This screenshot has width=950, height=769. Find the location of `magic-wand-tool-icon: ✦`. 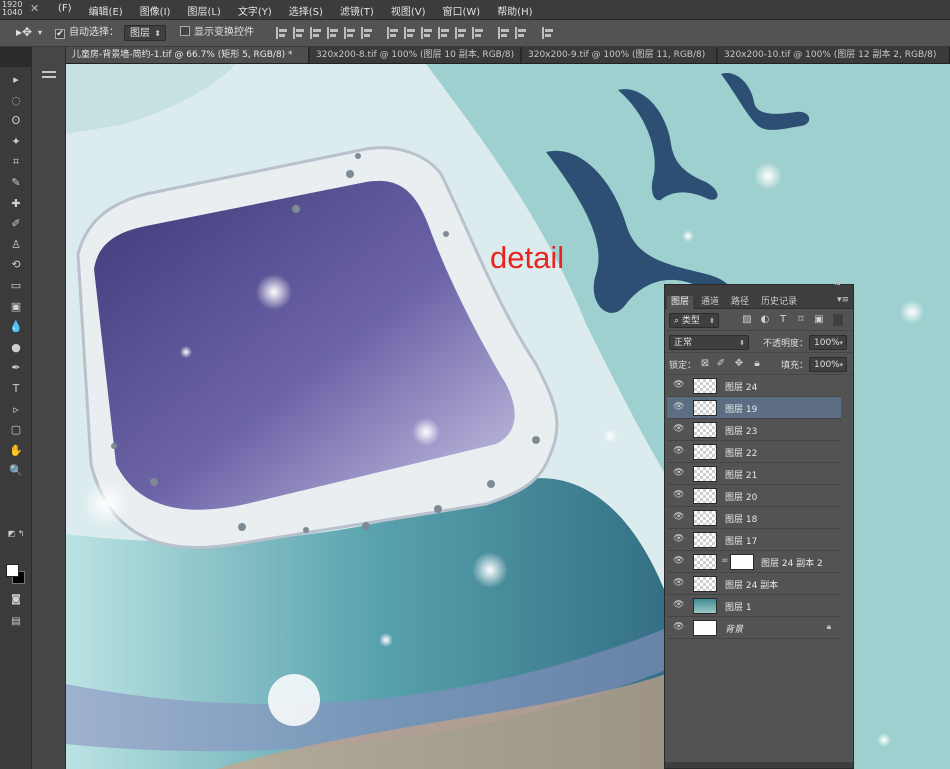

magic-wand-tool-icon: ✦ is located at coordinates (16, 142).